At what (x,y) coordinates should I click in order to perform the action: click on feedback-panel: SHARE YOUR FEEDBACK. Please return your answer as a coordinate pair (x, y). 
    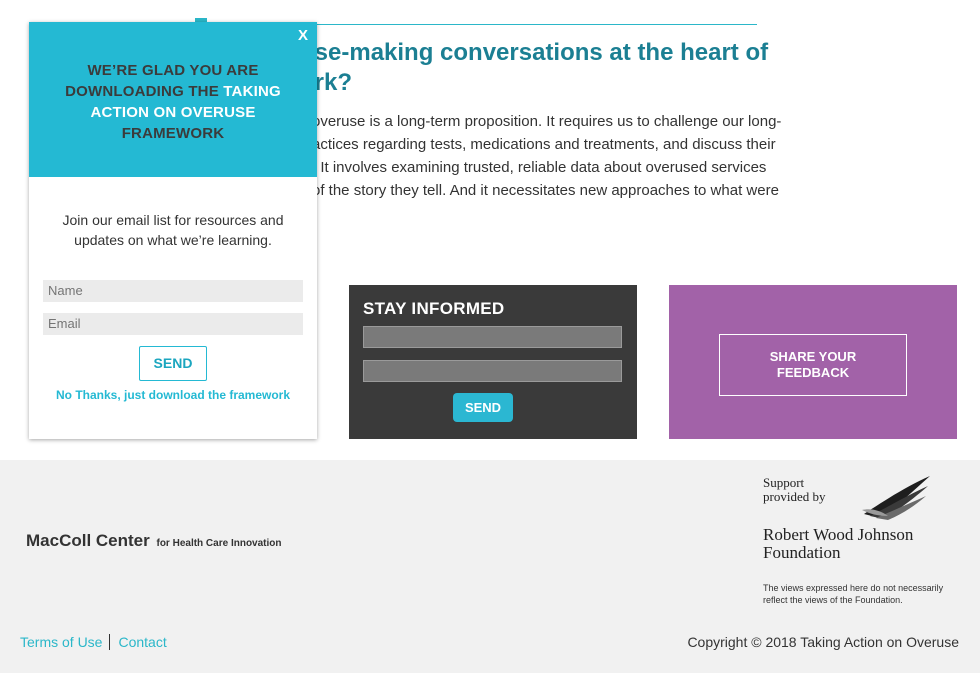
    Looking at the image, I should click on (813, 362).